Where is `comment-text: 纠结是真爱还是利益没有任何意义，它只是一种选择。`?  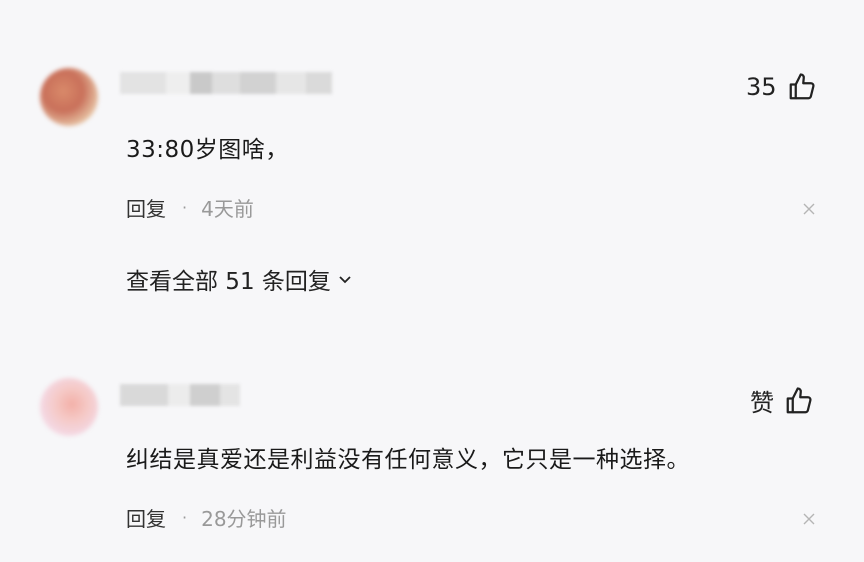 comment-text: 纠结是真爱还是利益没有任何意义，它只是一种选择。 is located at coordinates (408, 460).